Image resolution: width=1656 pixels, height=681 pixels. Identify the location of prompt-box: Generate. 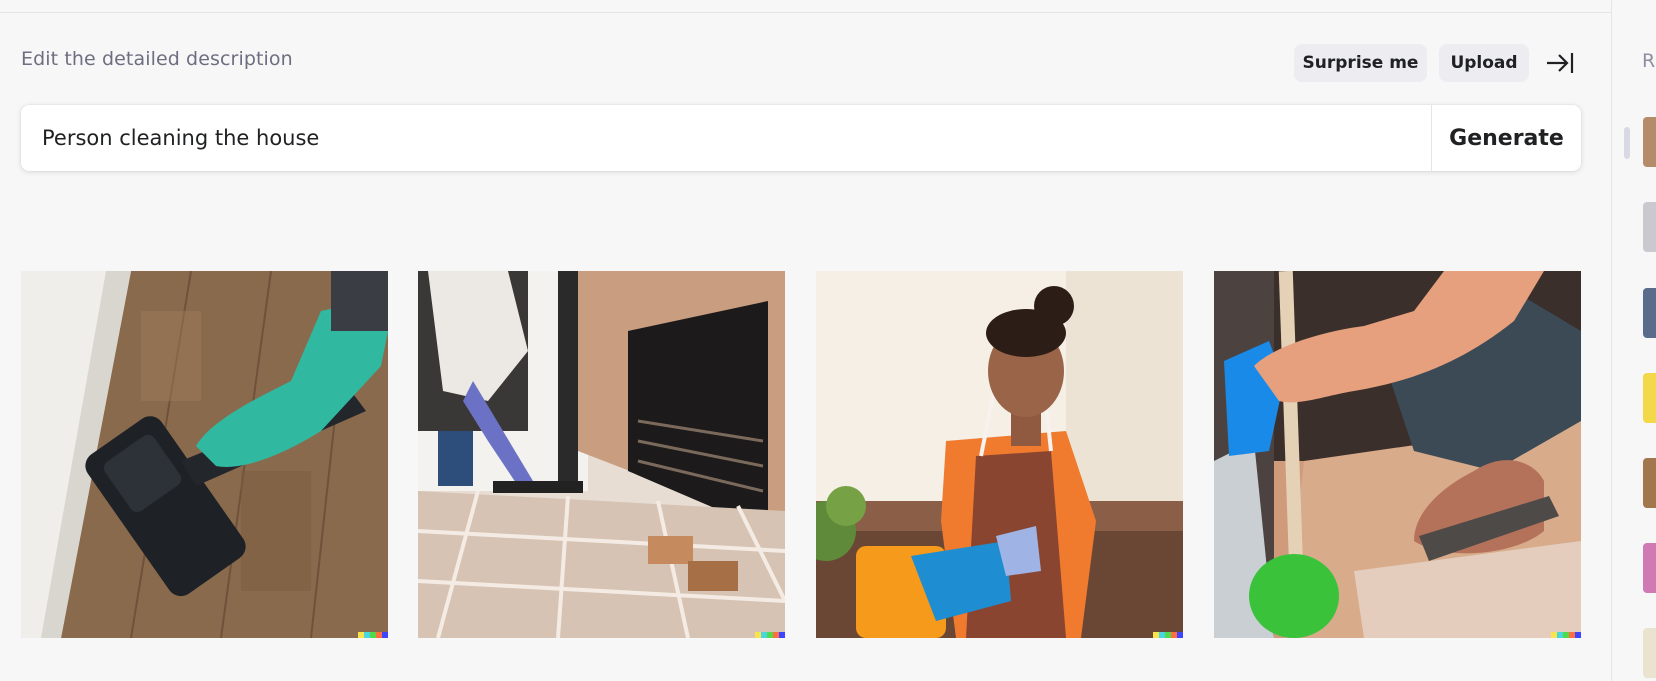
(801, 138).